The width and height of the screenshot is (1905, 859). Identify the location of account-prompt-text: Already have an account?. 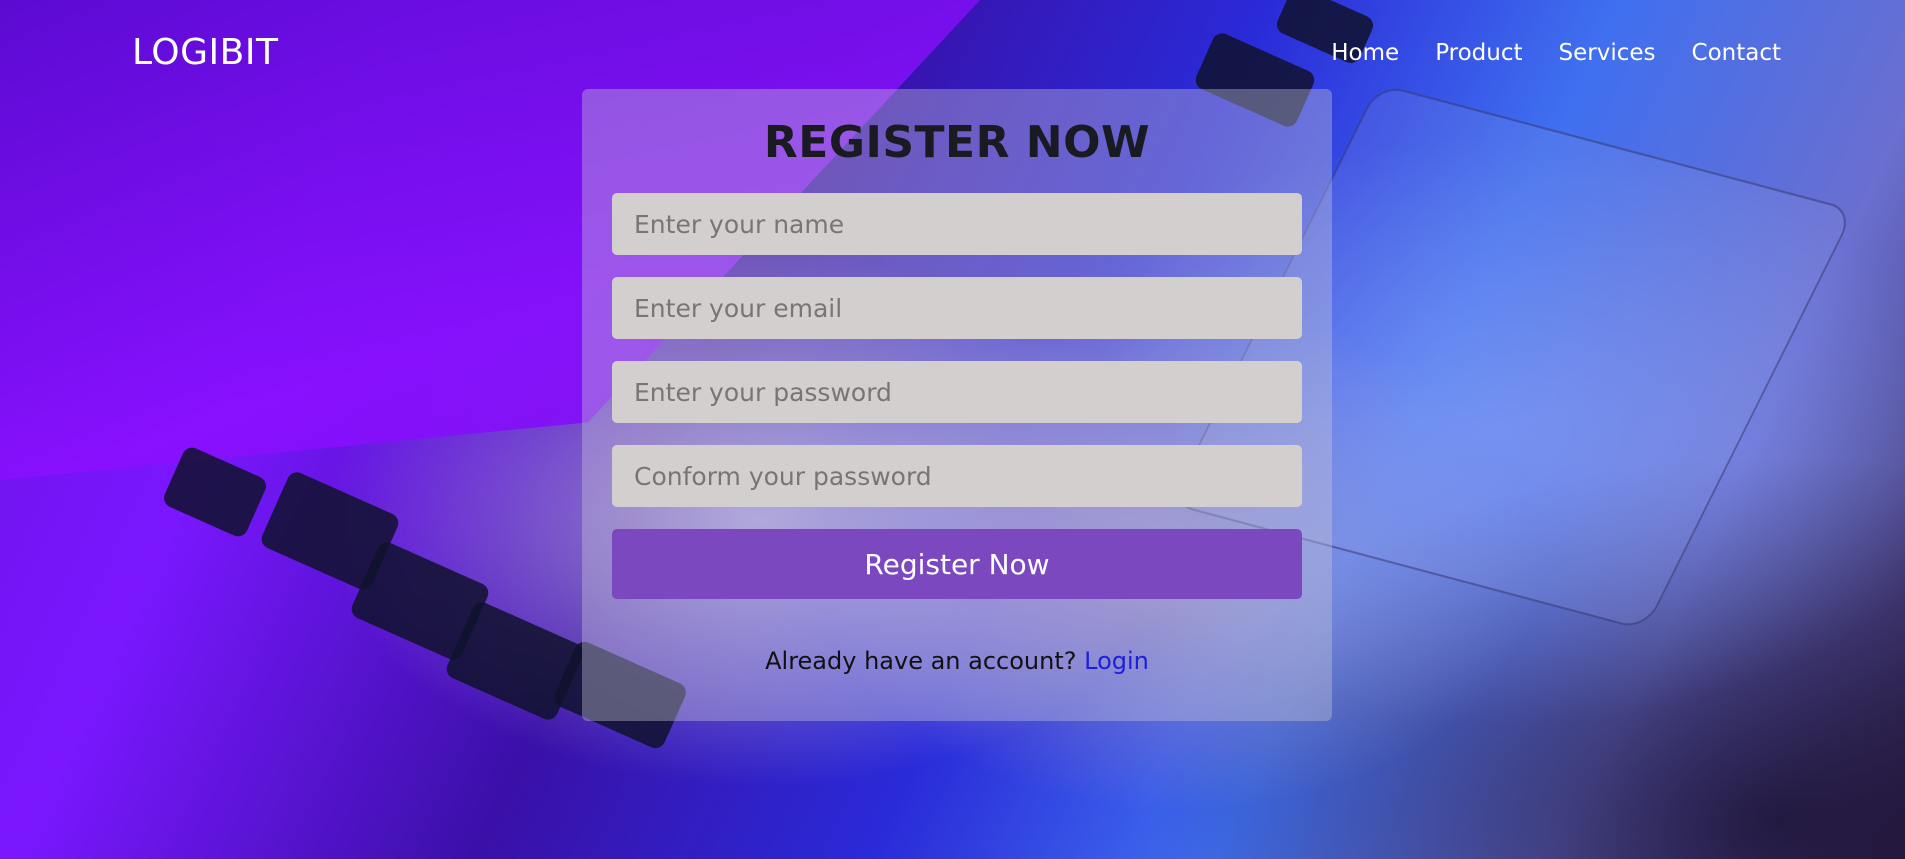
(921, 661).